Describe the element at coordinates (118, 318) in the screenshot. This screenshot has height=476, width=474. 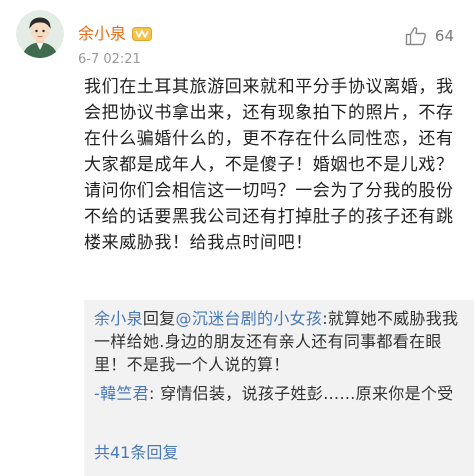
I see `reply-author-link: 余小泉` at that location.